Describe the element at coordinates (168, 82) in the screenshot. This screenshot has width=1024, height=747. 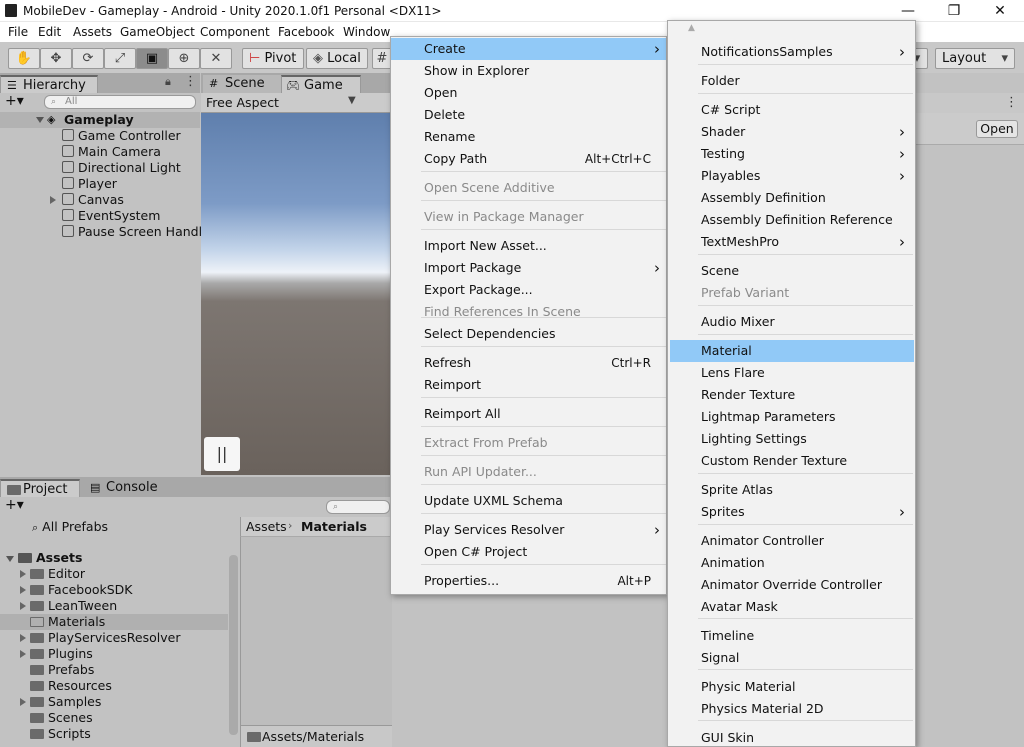
I see `lock-icon: 🔒︎` at that location.